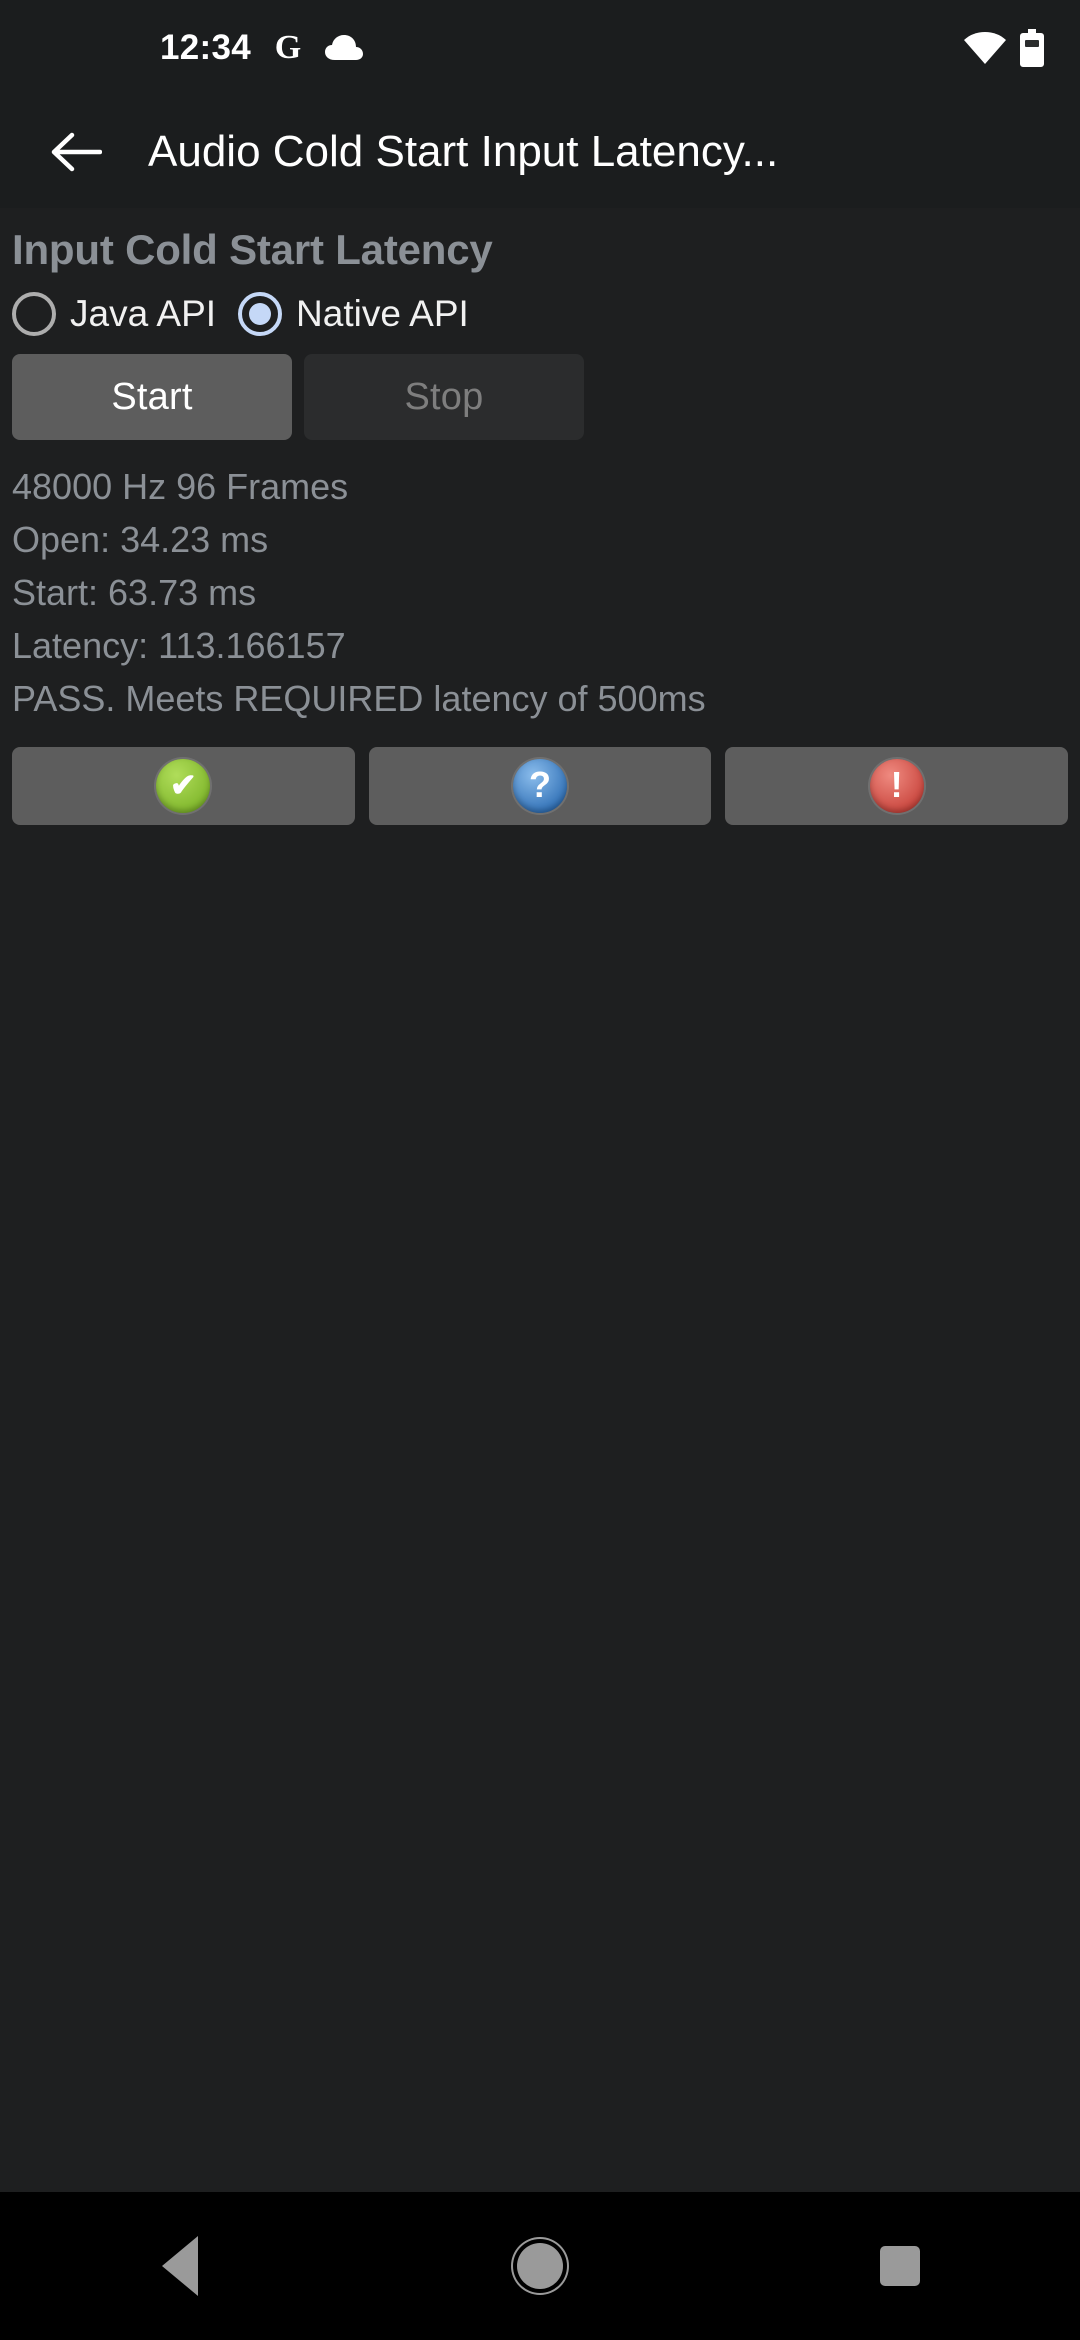 Image resolution: width=1080 pixels, height=2340 pixels. Describe the element at coordinates (985, 48) in the screenshot. I see `wifi-icon` at that location.